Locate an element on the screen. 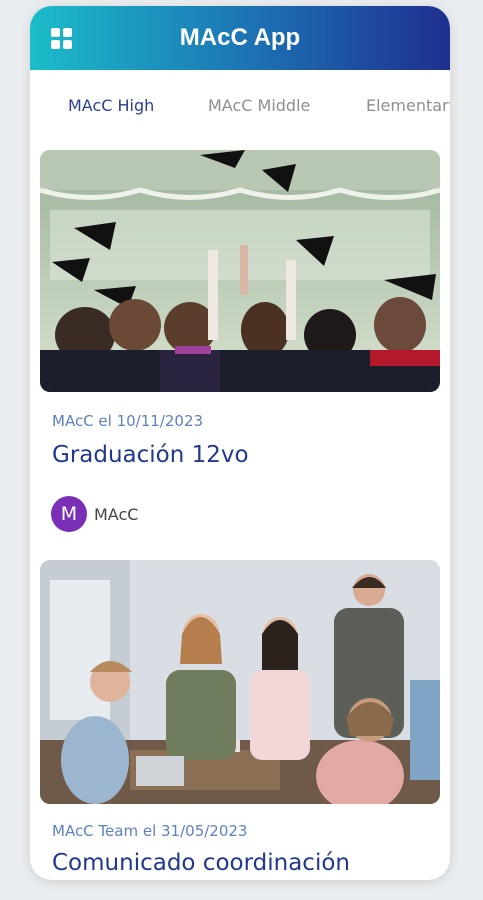 This screenshot has width=483, height=900. avatar: M is located at coordinates (69, 514).